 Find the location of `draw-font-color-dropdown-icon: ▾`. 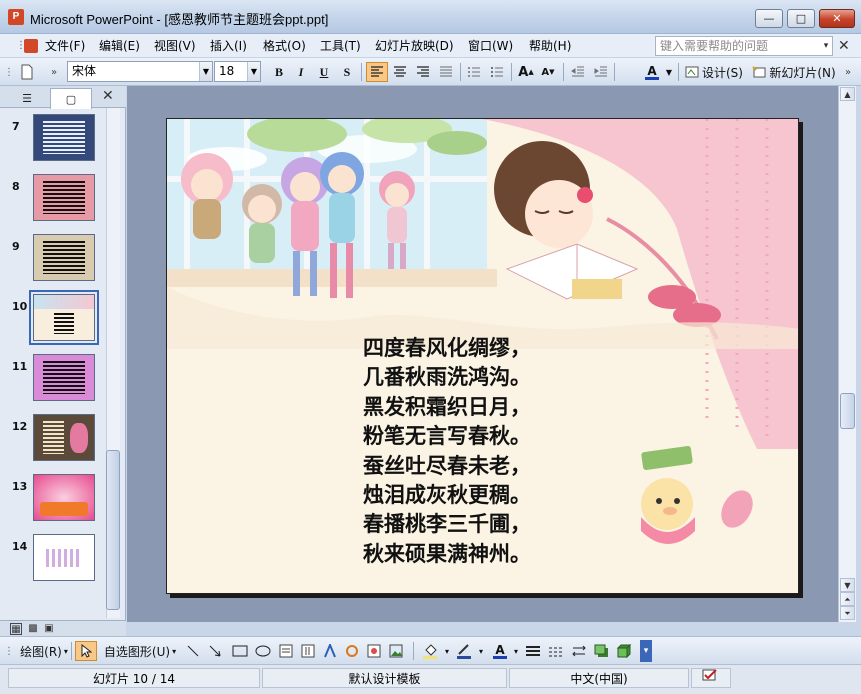

draw-font-color-dropdown-icon: ▾ is located at coordinates (516, 651).